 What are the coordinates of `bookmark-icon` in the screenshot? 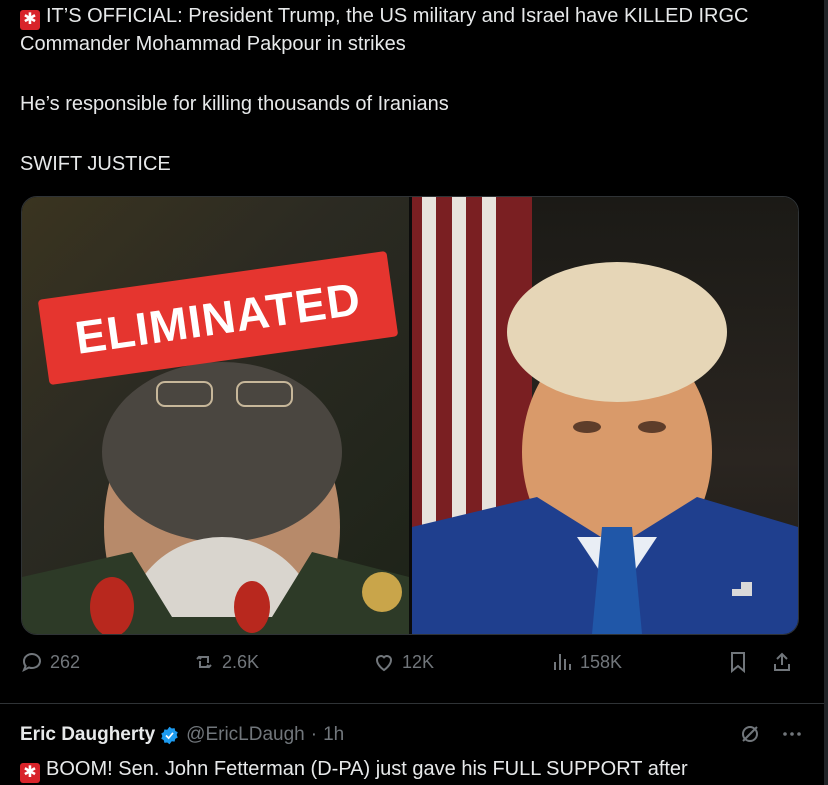 It's located at (738, 663).